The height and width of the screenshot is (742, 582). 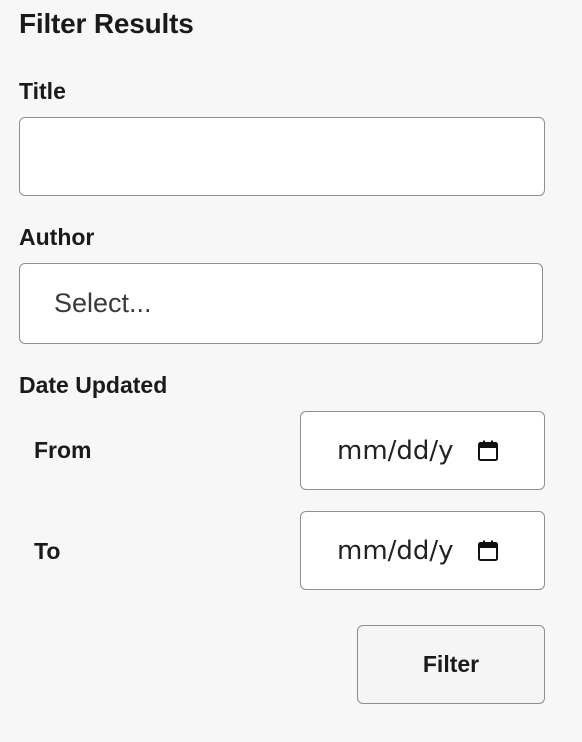 I want to click on to-date-input: mm/dd/y, so click(x=422, y=550).